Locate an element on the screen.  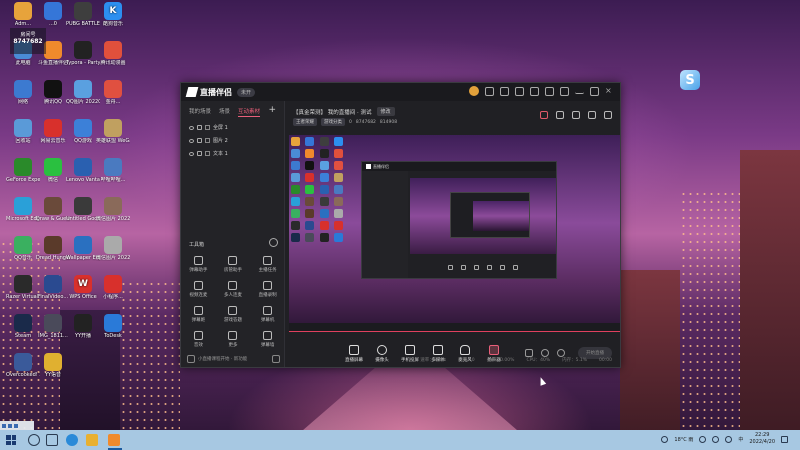
scene-item: 全屏 1 is located at coordinates (232, 127).